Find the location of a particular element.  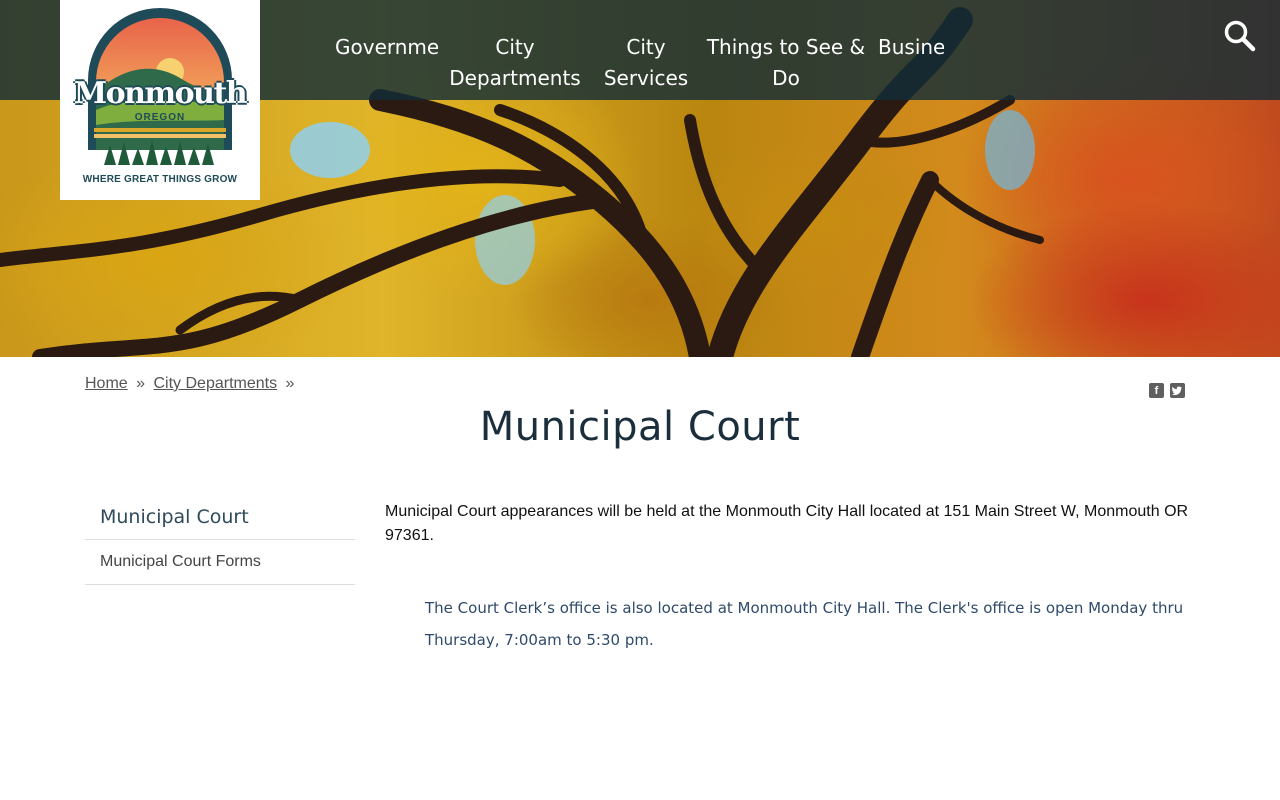

nav-city-services: City Services is located at coordinates (646, 63).